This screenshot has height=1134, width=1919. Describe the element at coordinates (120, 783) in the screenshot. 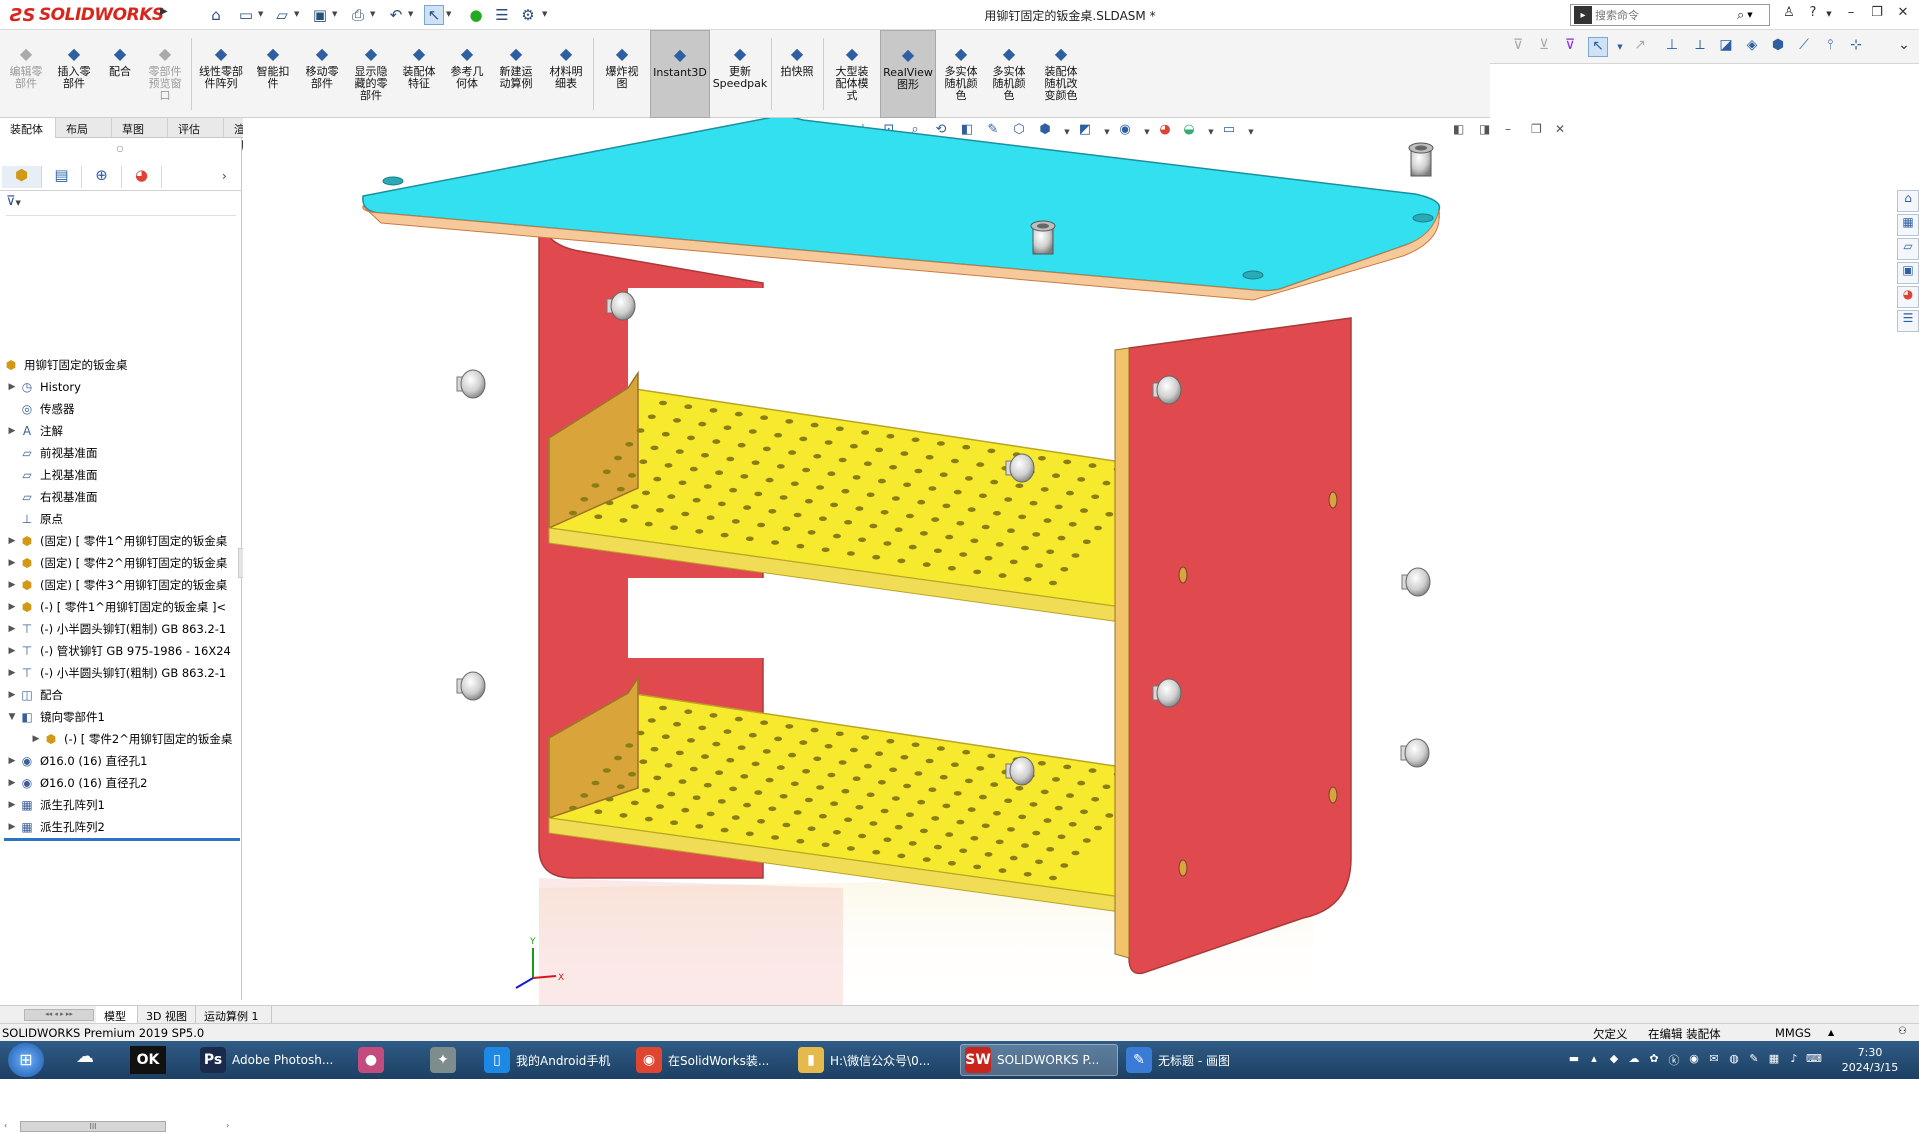

I see `tree-item: ▶ ◉ Ø16.0 (16) 直径孔2` at that location.